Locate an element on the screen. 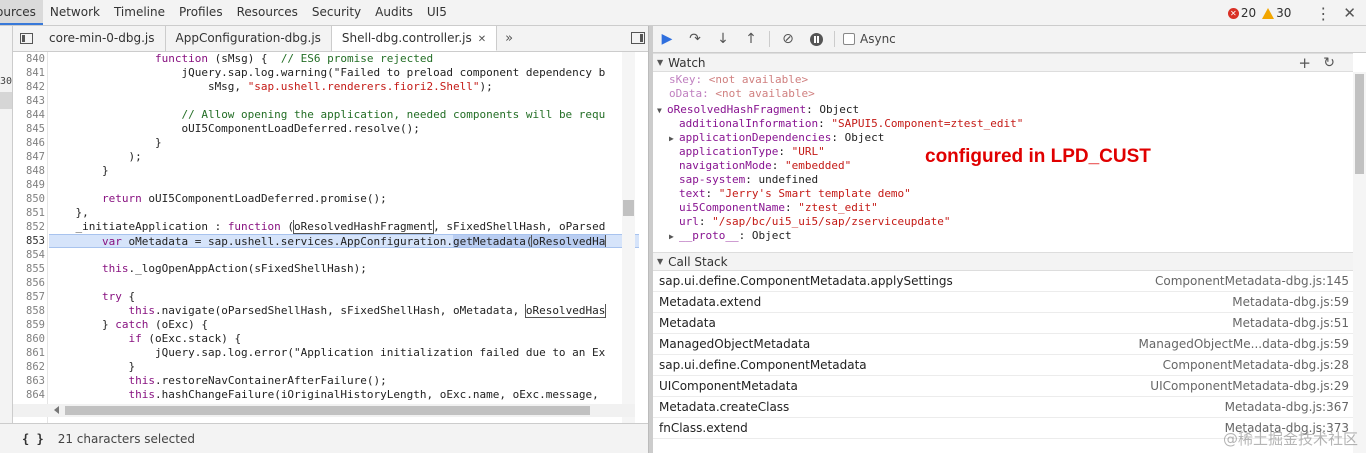 The height and width of the screenshot is (453, 1366). call-frame-location: ComponentMetadata-dbg.js:28 is located at coordinates (1256, 365).